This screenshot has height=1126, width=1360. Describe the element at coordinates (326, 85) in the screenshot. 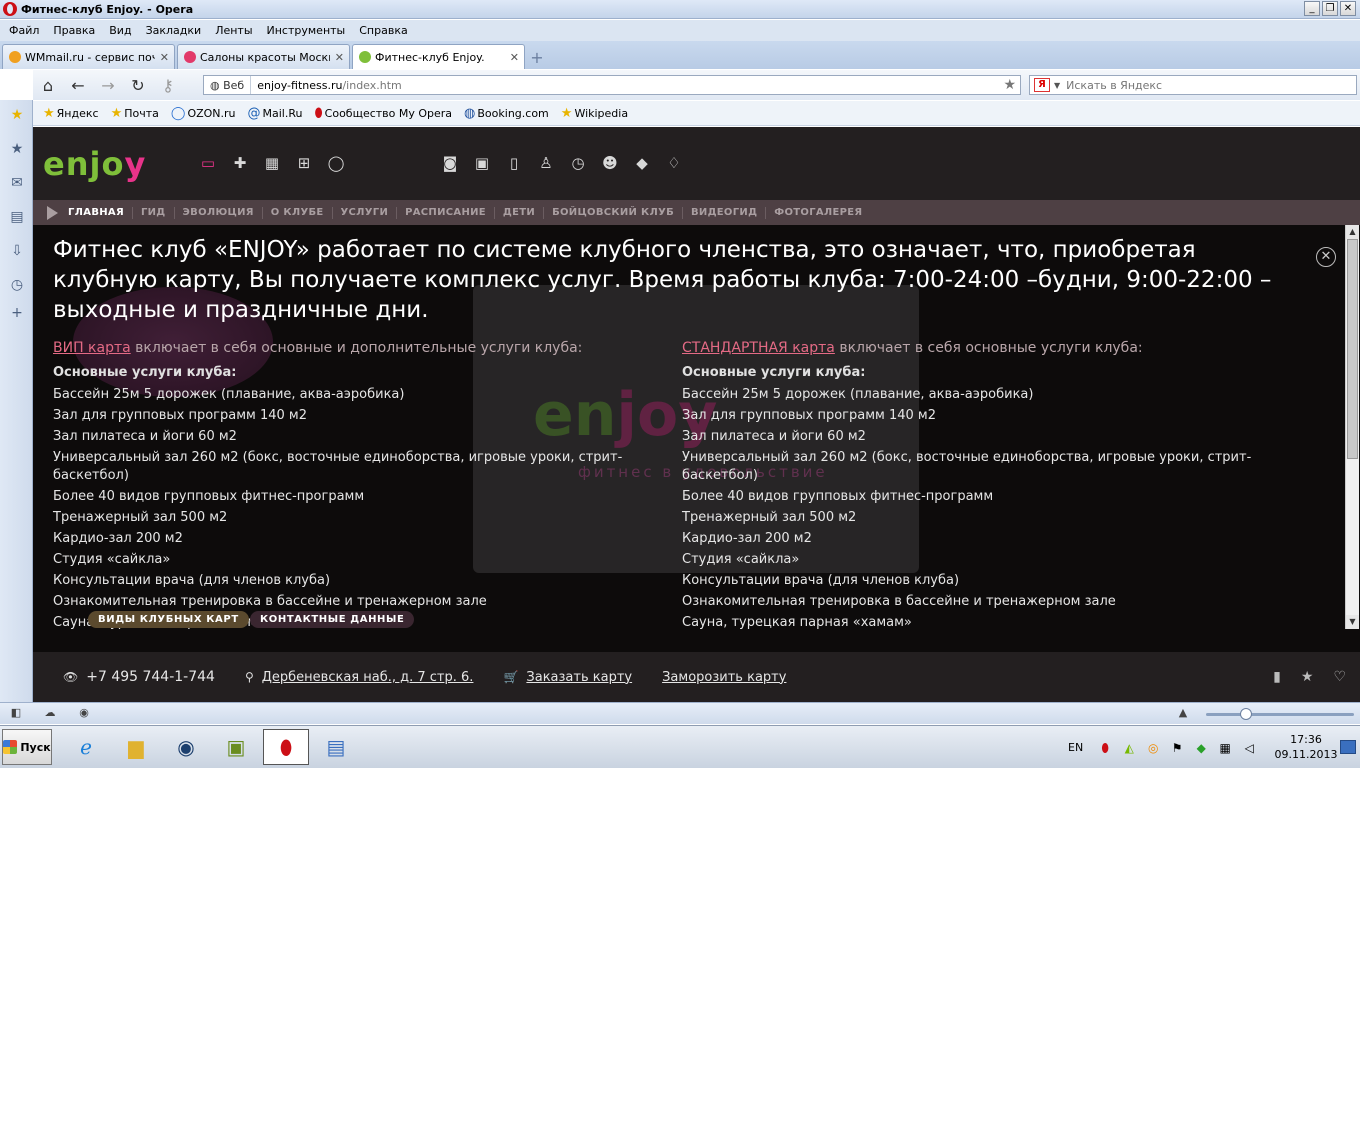

I see `url-text: enjoy-fitness.ru/index.htm` at that location.